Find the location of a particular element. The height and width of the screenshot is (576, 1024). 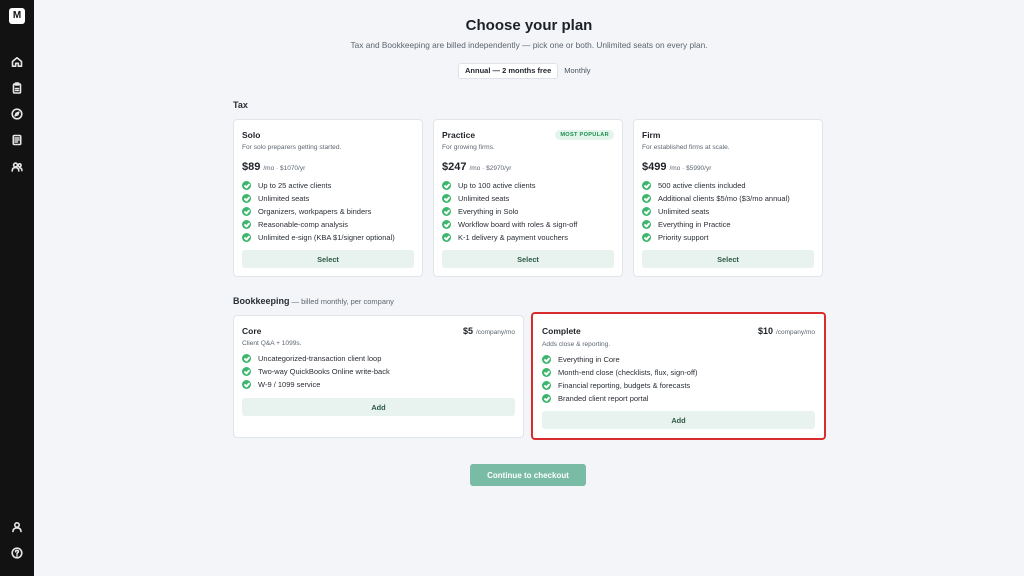

users-icon is located at coordinates (17, 167).